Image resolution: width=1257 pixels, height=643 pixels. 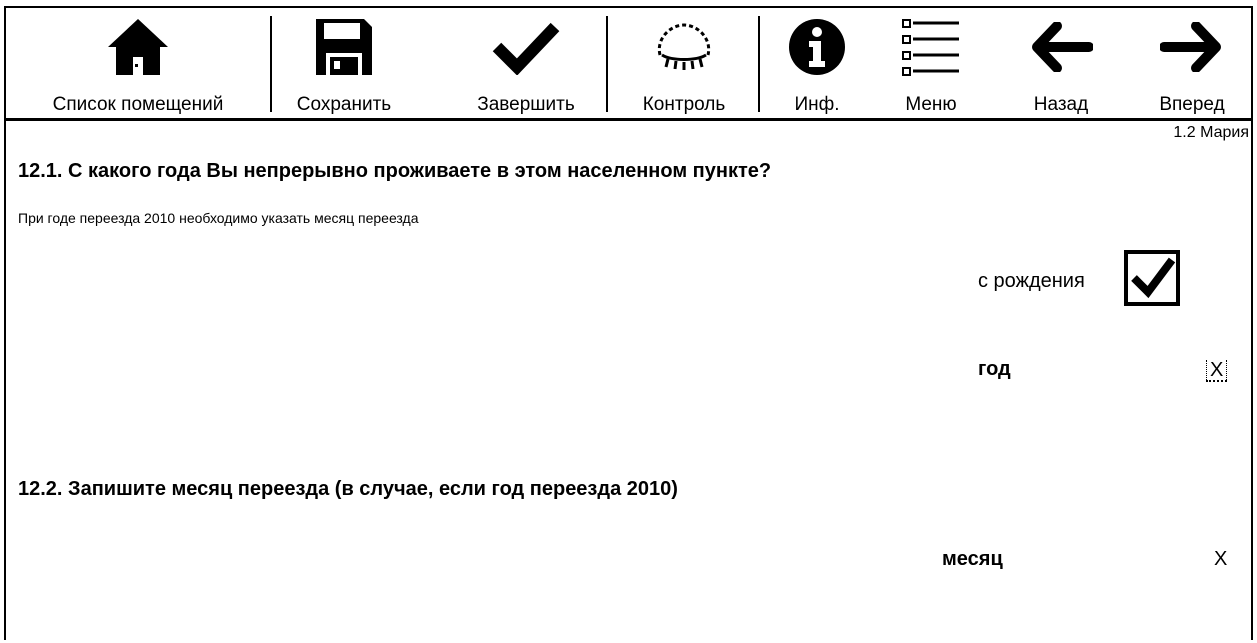 I want to click on since-birth-label: с рождения, so click(x=1031, y=281).